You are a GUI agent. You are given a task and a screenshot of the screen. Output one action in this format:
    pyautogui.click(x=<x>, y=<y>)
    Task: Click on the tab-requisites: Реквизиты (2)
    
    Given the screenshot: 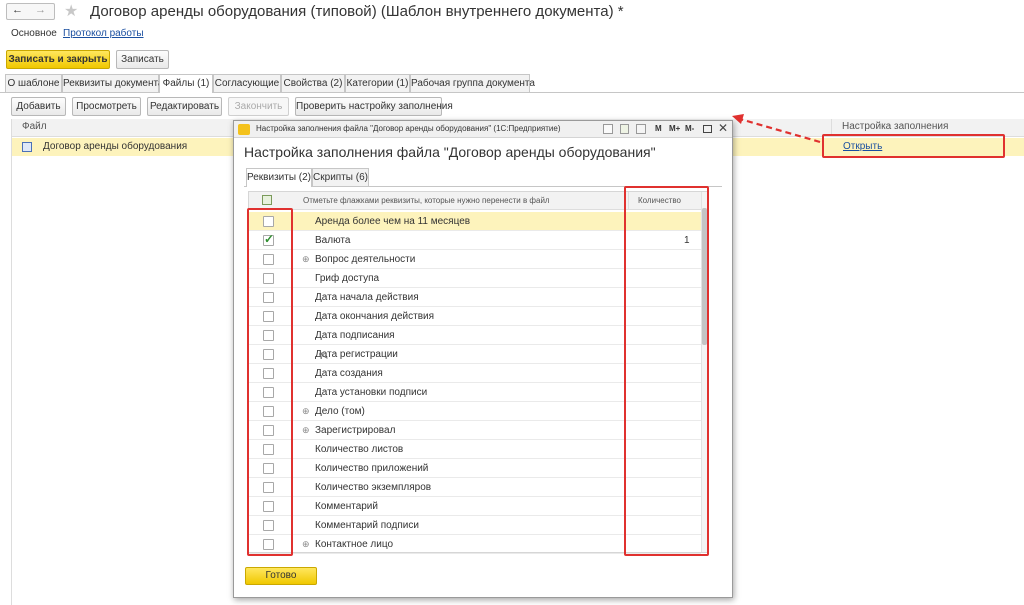 What is the action you would take?
    pyautogui.click(x=279, y=177)
    